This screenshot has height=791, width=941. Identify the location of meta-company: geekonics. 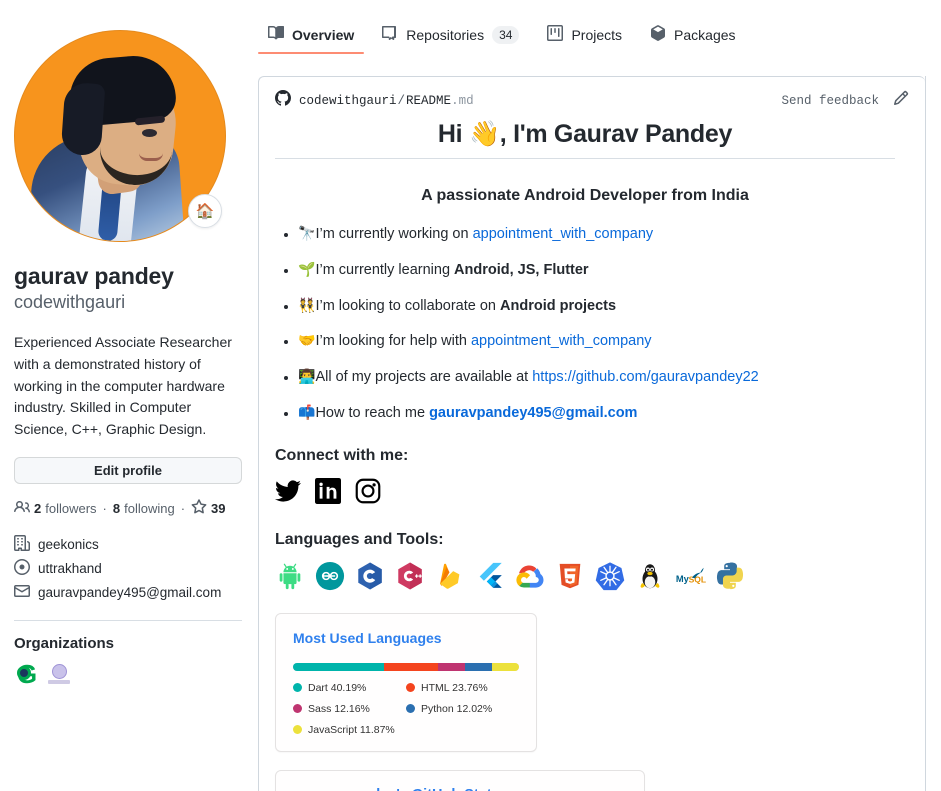
(128, 544).